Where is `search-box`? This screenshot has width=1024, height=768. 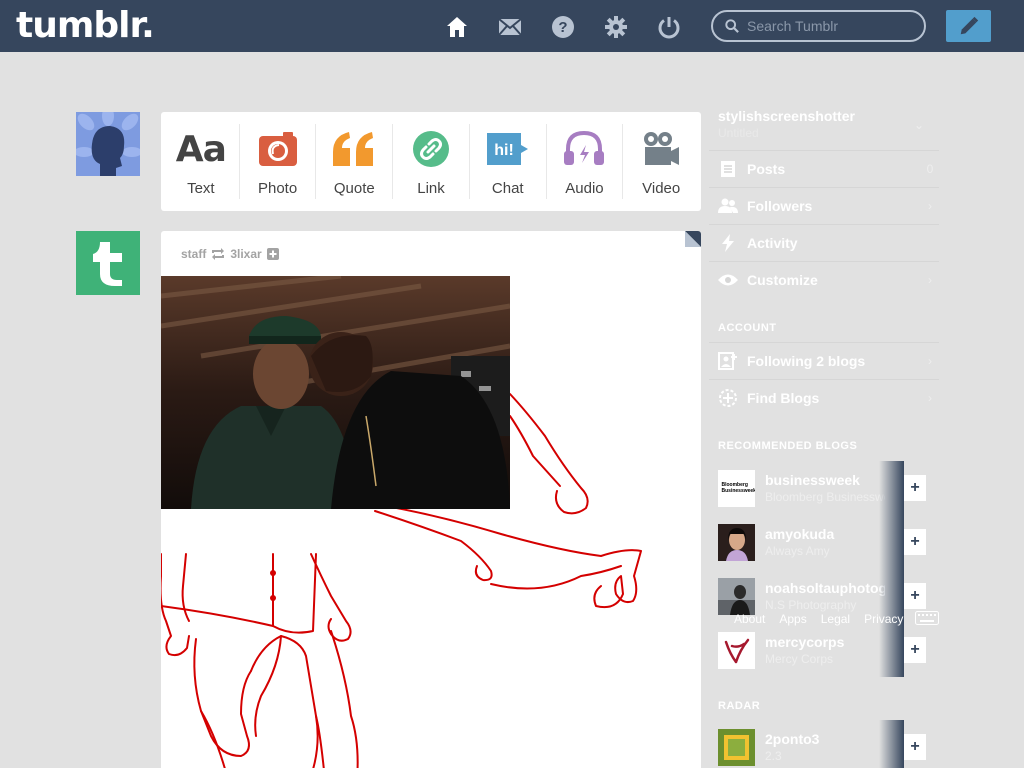 search-box is located at coordinates (818, 26).